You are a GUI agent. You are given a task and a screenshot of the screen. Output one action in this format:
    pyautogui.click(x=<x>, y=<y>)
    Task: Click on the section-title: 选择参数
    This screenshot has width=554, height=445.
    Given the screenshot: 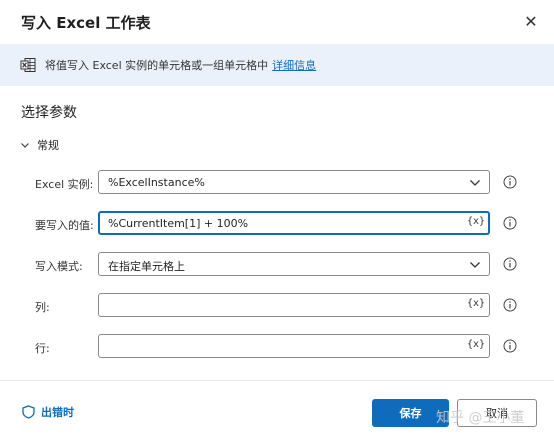 What is the action you would take?
    pyautogui.click(x=49, y=113)
    